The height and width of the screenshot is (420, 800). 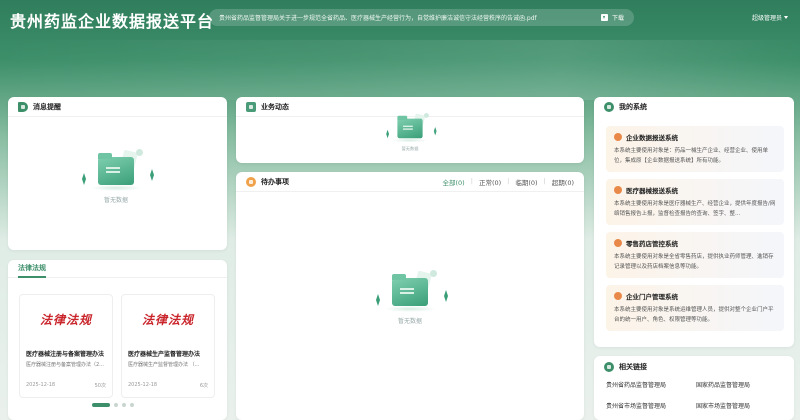 I want to click on user-name: 超级管理员, so click(x=767, y=18).